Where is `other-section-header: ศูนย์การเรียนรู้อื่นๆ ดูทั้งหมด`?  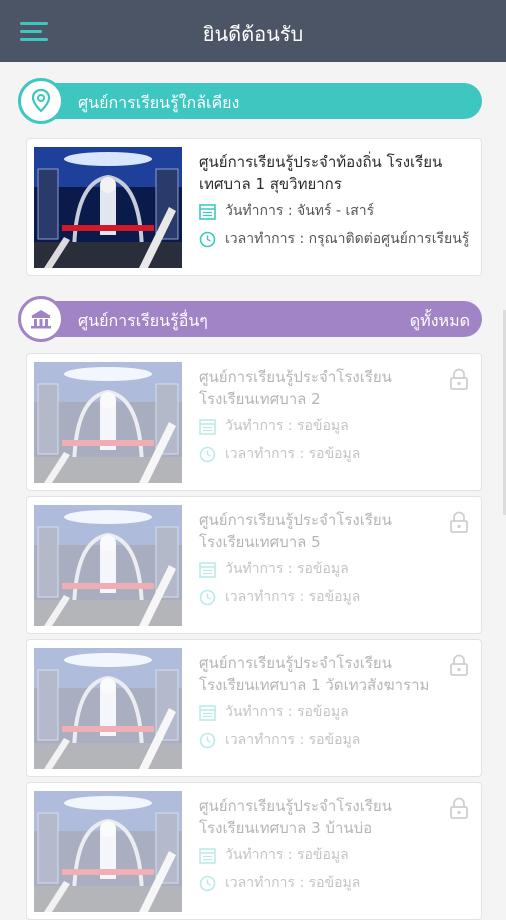 other-section-header: ศูนย์การเรียนรู้อื่นๆ ดูทั้งหมด is located at coordinates (254, 319).